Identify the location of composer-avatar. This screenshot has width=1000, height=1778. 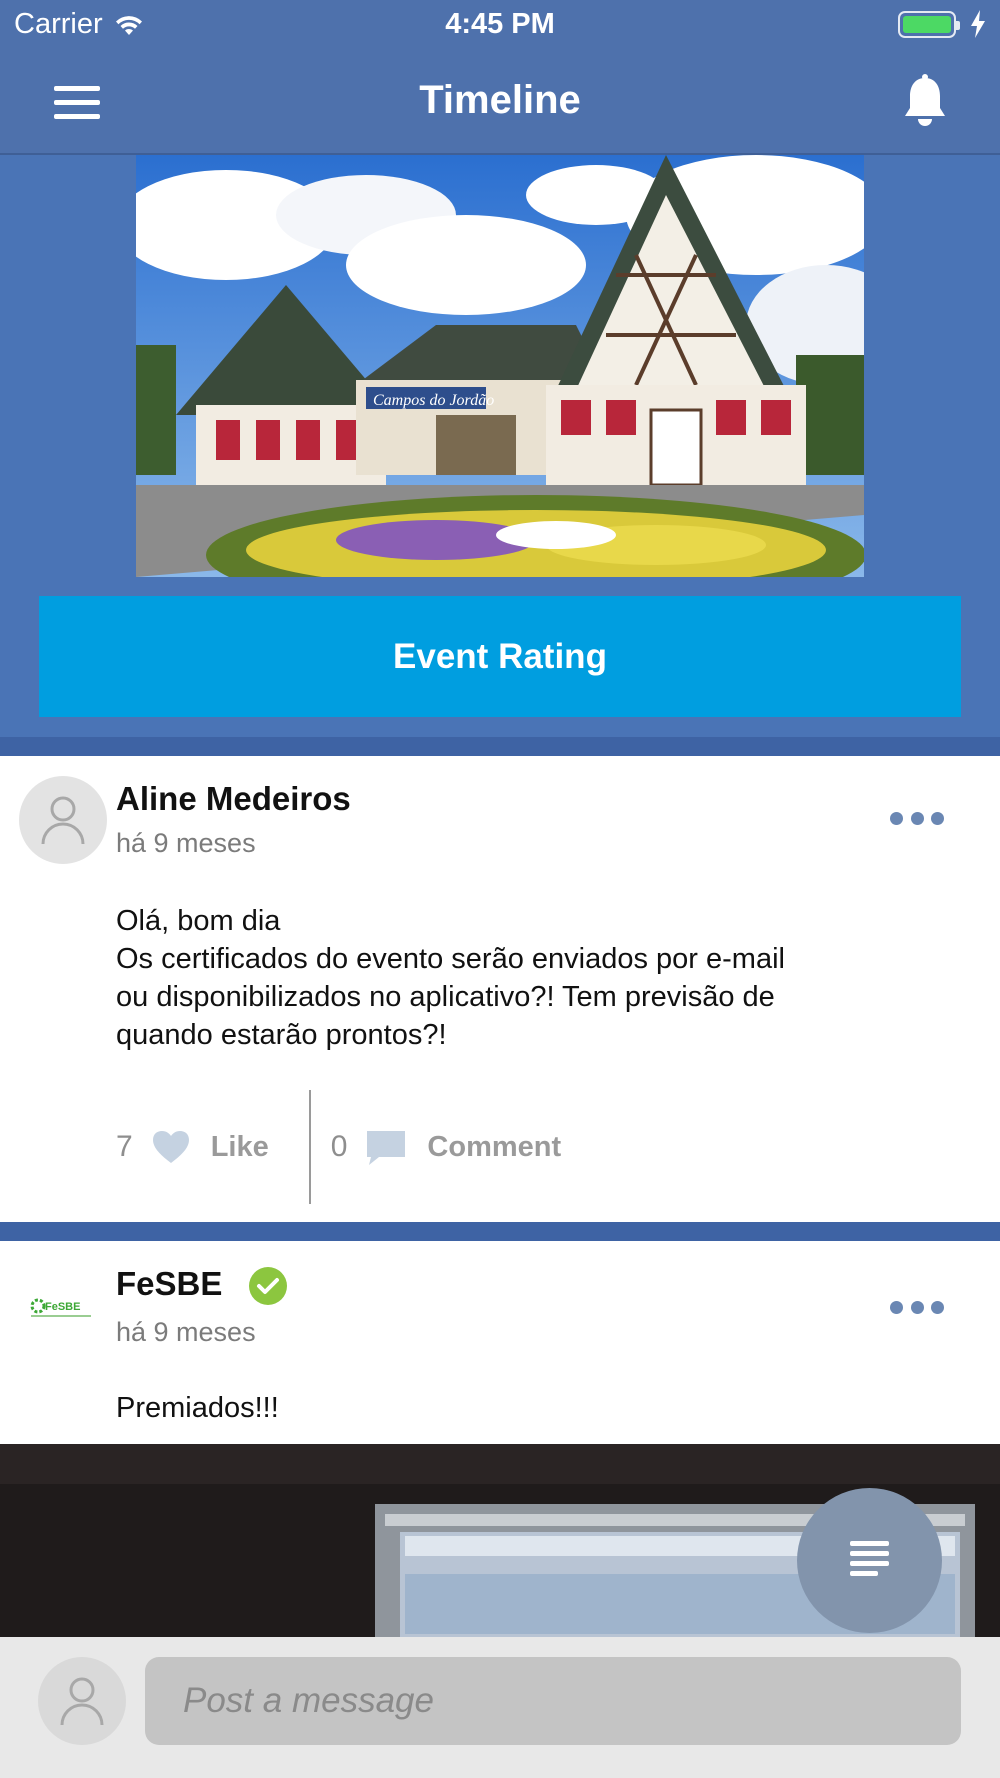
(82, 1701).